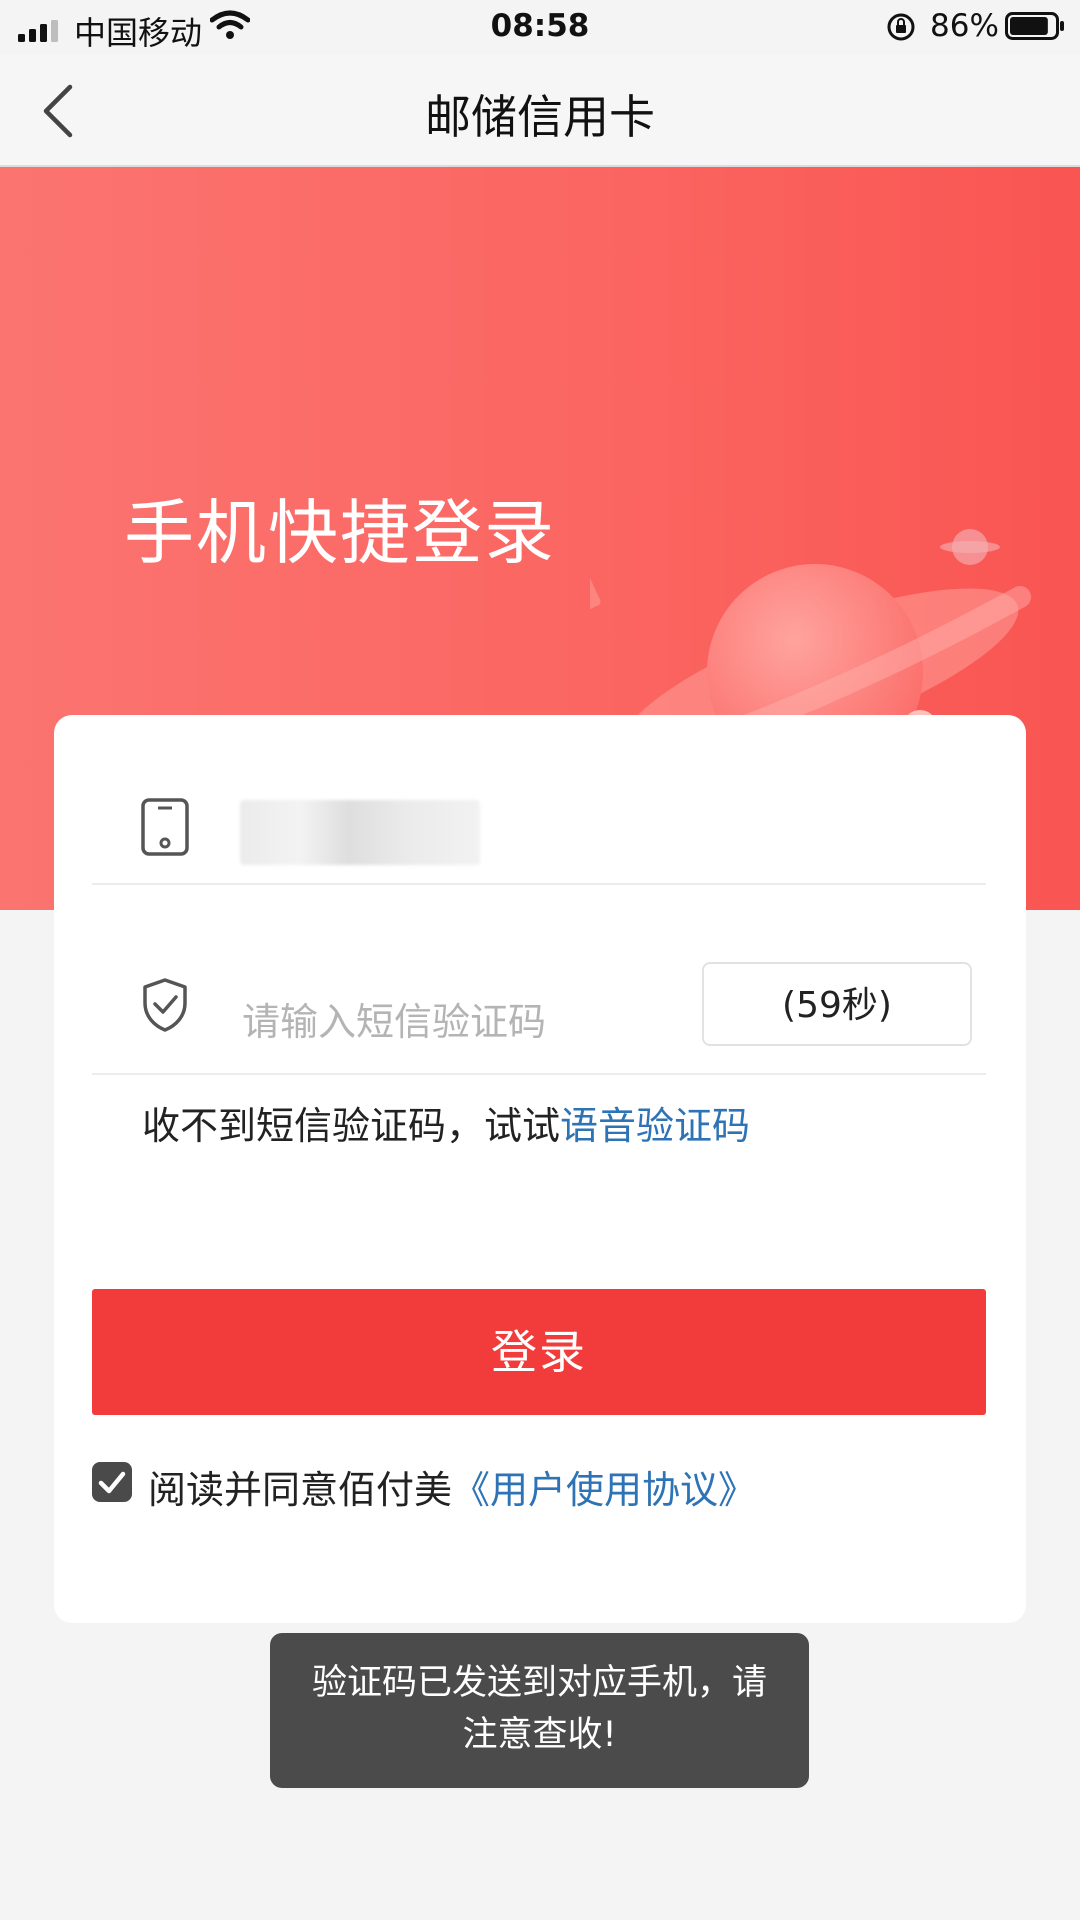  Describe the element at coordinates (539, 1683) in the screenshot. I see `toast-line-1: 验证码已发送到对应手机，请` at that location.